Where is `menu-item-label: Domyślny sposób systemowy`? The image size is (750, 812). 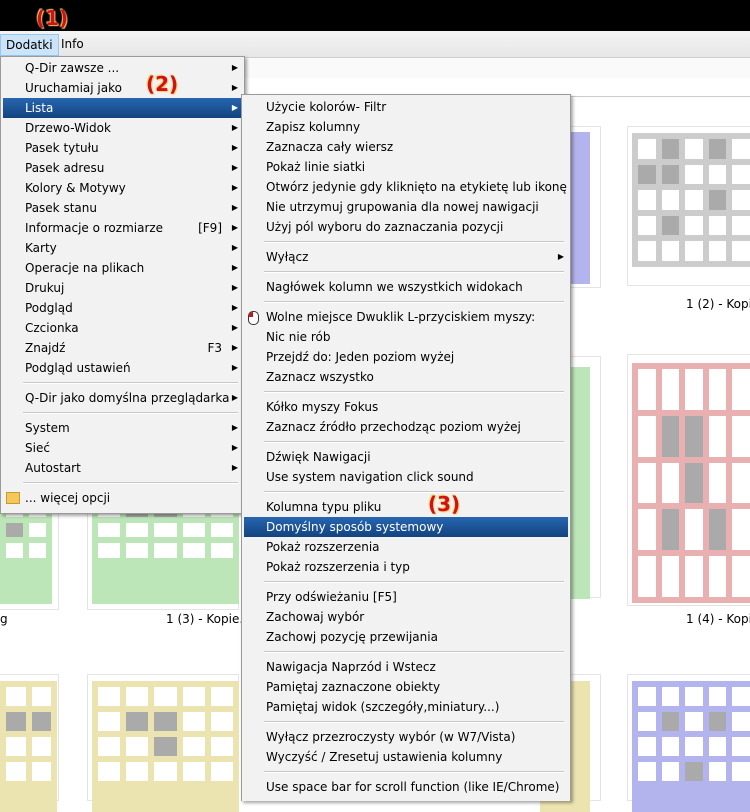
menu-item-label: Domyślny sposób systemowy is located at coordinates (355, 527).